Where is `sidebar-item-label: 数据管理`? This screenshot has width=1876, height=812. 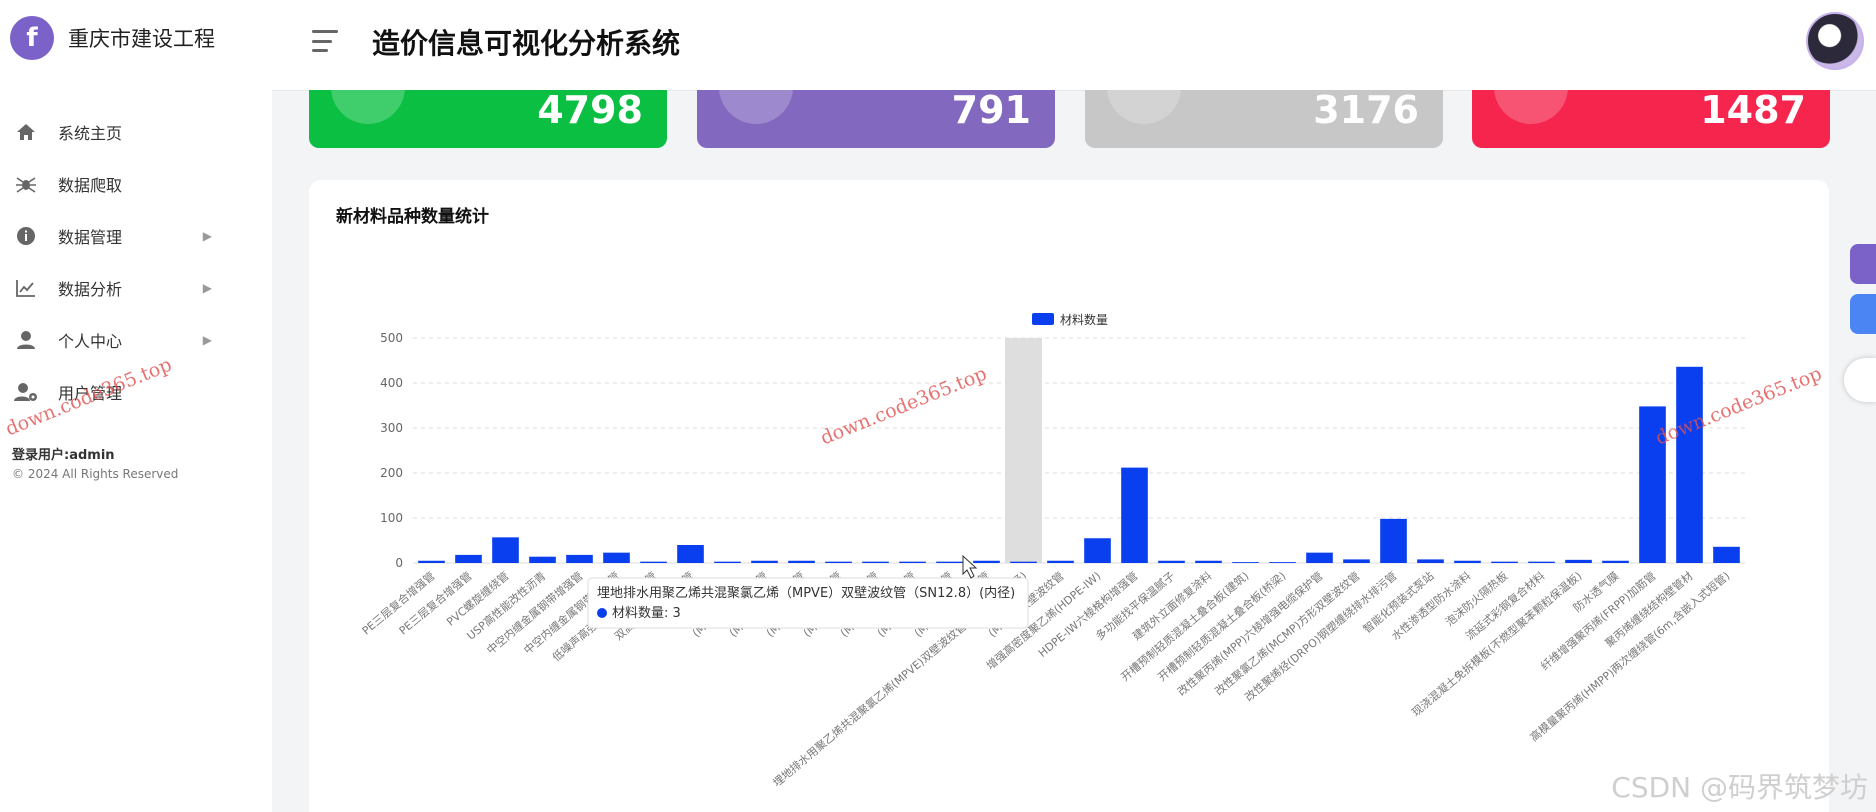
sidebar-item-label: 数据管理 is located at coordinates (90, 237).